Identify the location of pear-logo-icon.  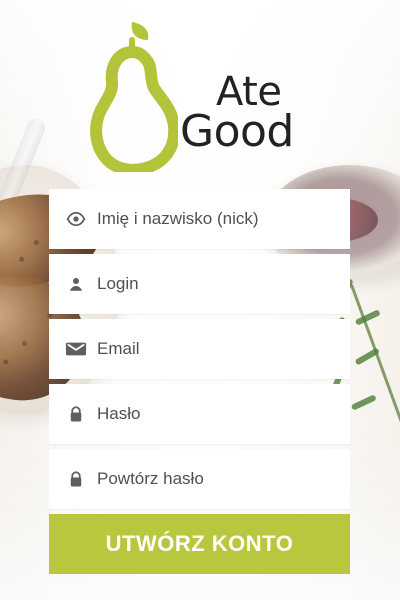
(134, 97).